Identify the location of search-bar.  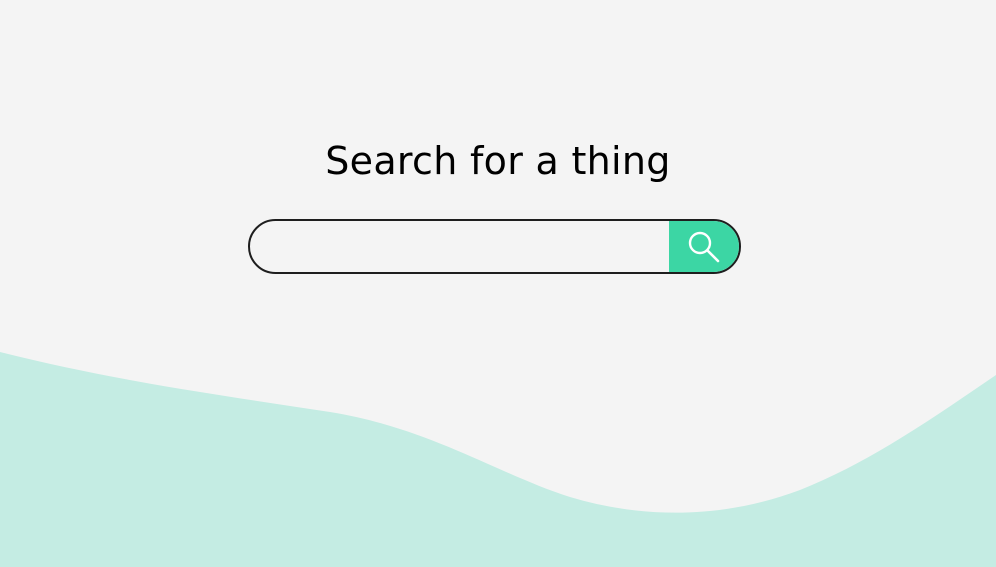
(494, 246).